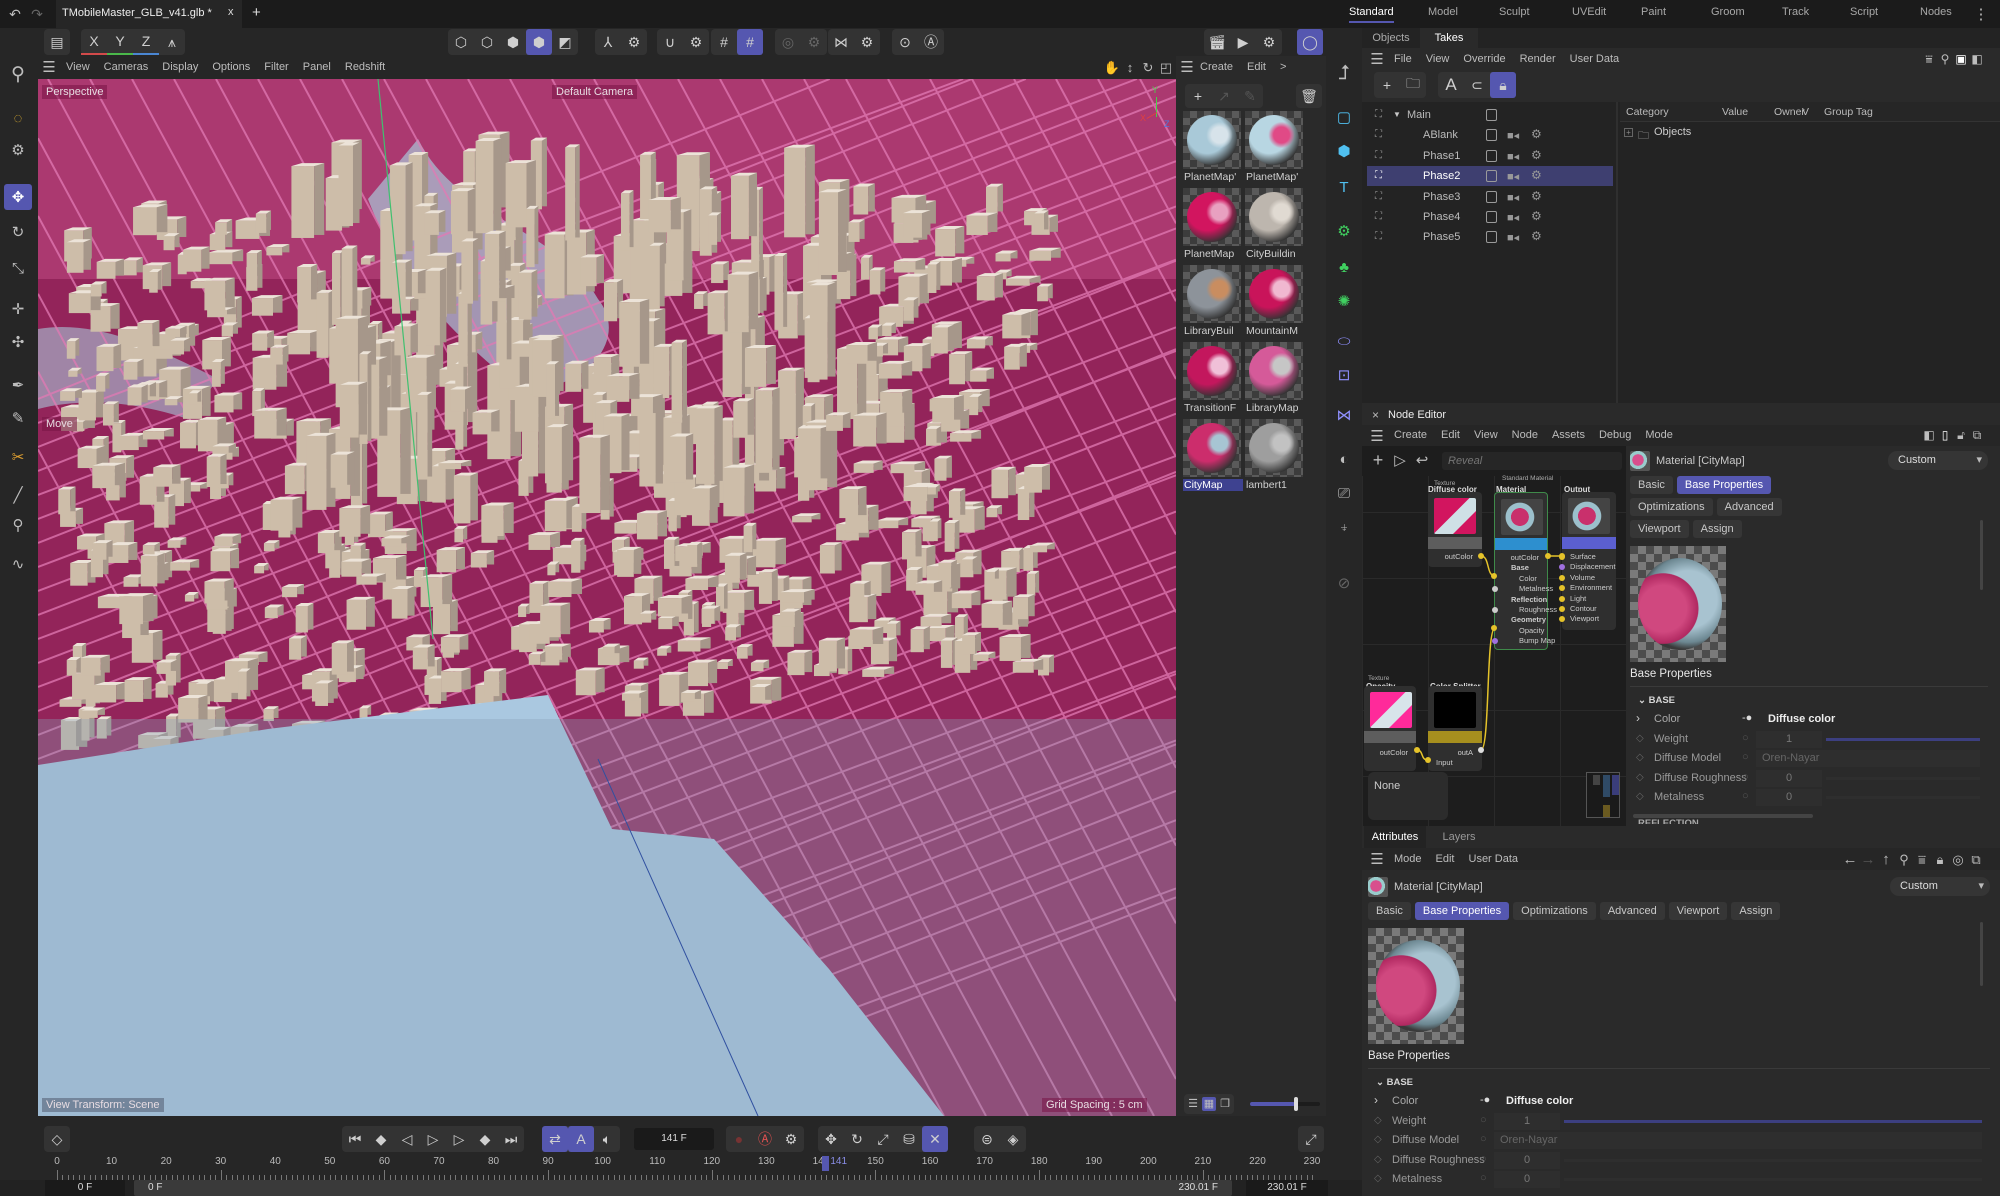 Image resolution: width=2000 pixels, height=1196 pixels. Describe the element at coordinates (1531, 630) in the screenshot. I see `node-port: Opacity` at that location.